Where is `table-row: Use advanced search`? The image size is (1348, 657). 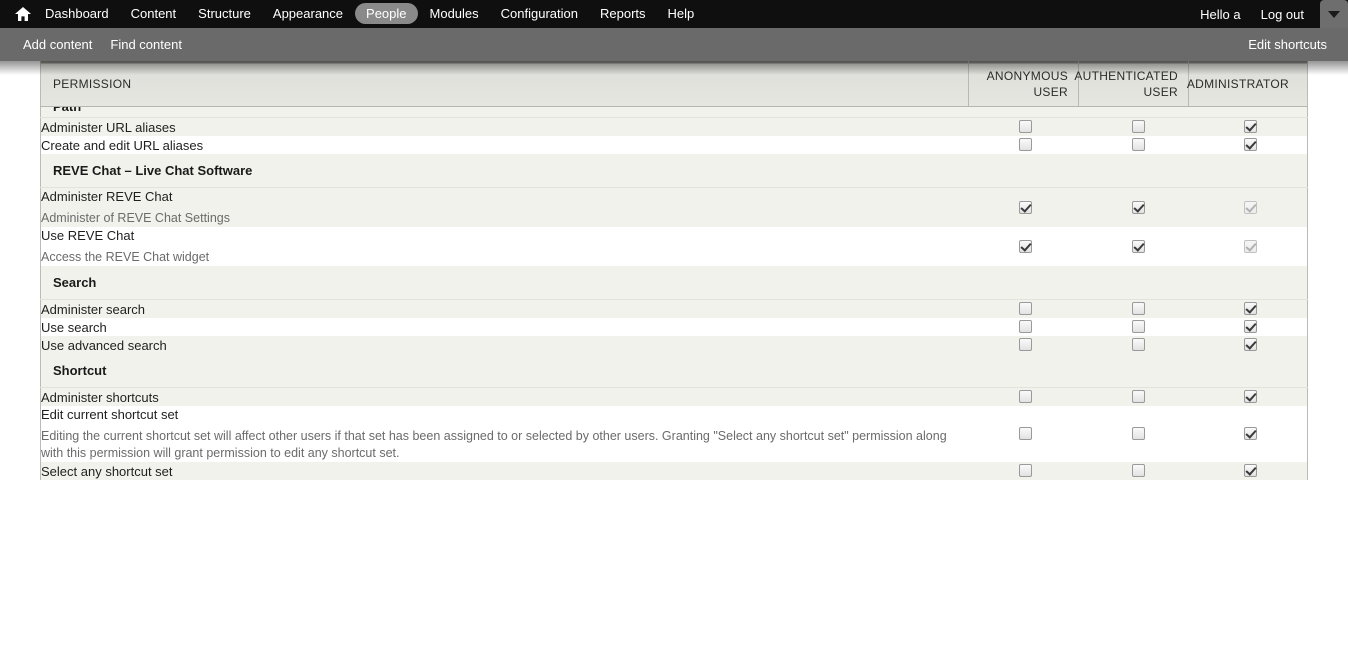 table-row: Use advanced search is located at coordinates (674, 345).